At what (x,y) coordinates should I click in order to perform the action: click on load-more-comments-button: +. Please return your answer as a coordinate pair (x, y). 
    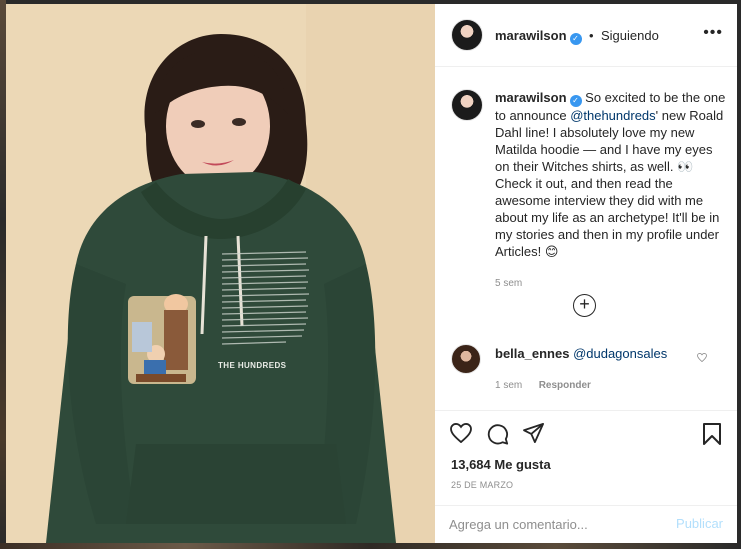
    Looking at the image, I should click on (584, 305).